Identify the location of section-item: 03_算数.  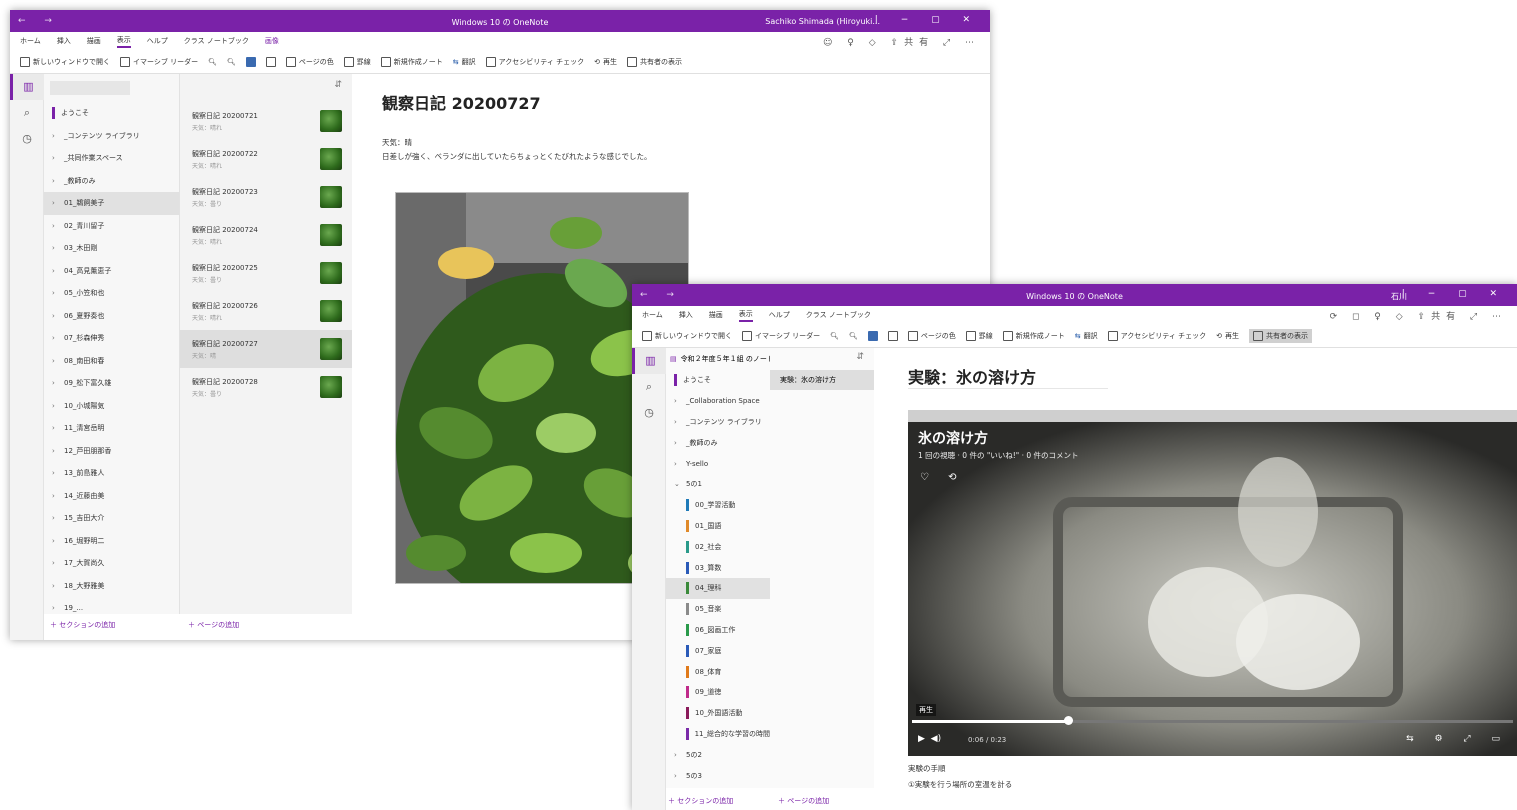
(718, 567).